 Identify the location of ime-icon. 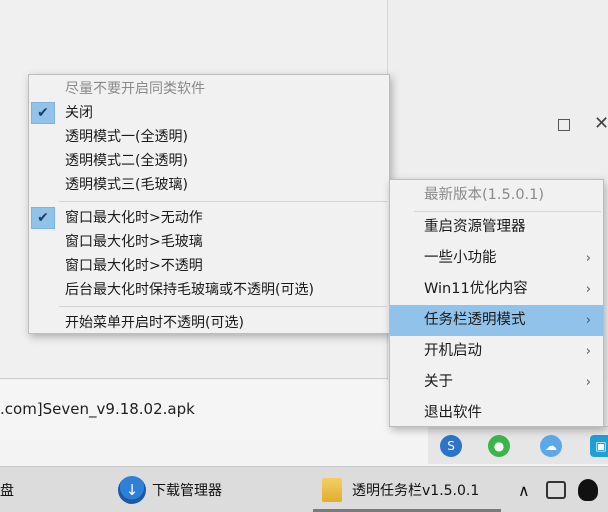
(556, 490).